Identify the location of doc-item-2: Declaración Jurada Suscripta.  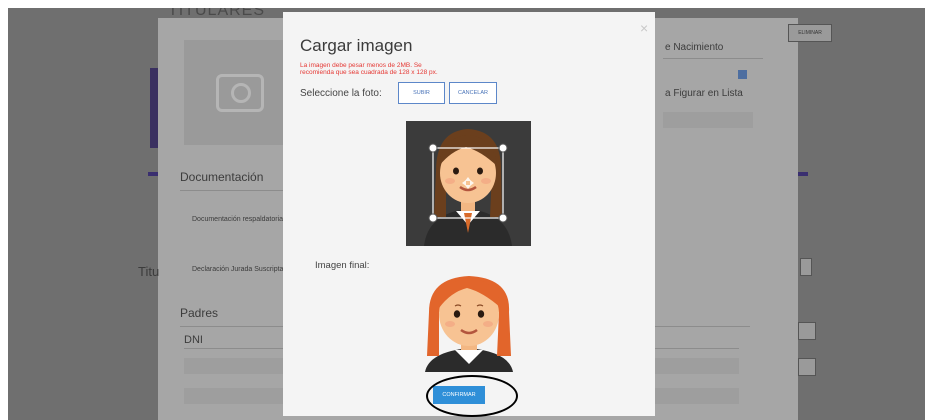
(238, 269).